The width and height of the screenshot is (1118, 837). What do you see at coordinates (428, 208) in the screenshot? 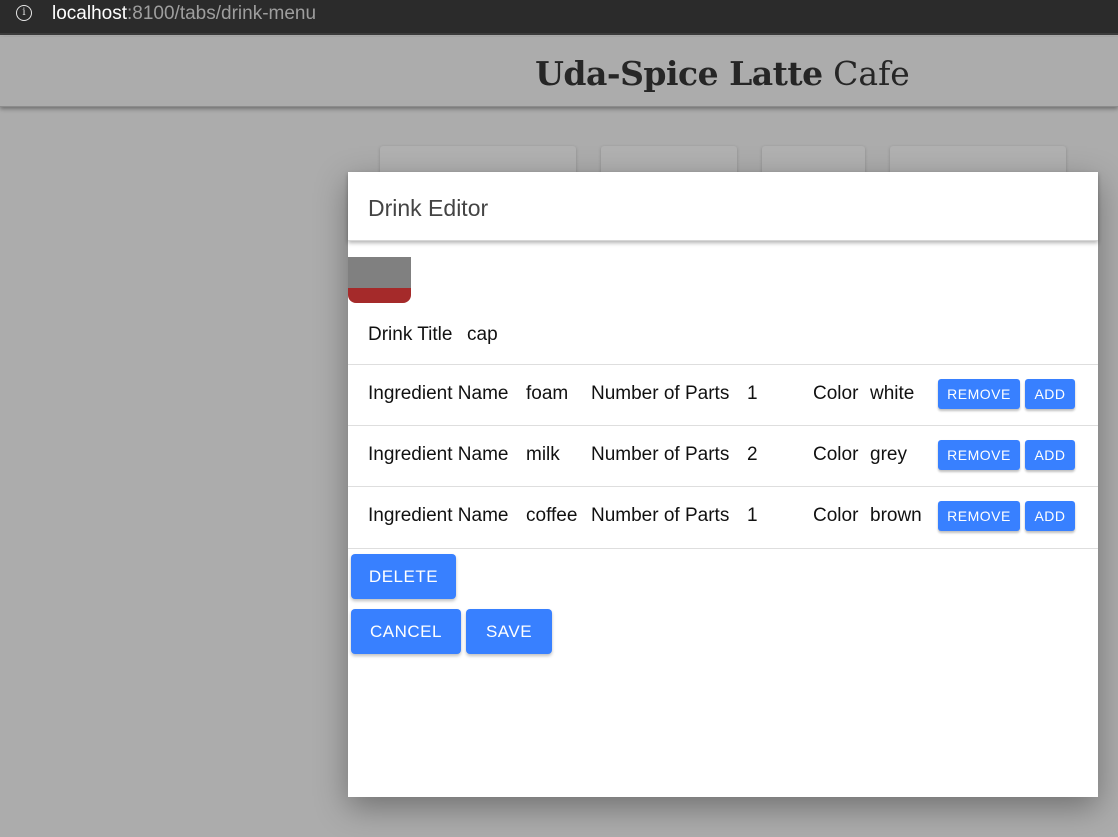
I see `modal-title: Drink Editor` at bounding box center [428, 208].